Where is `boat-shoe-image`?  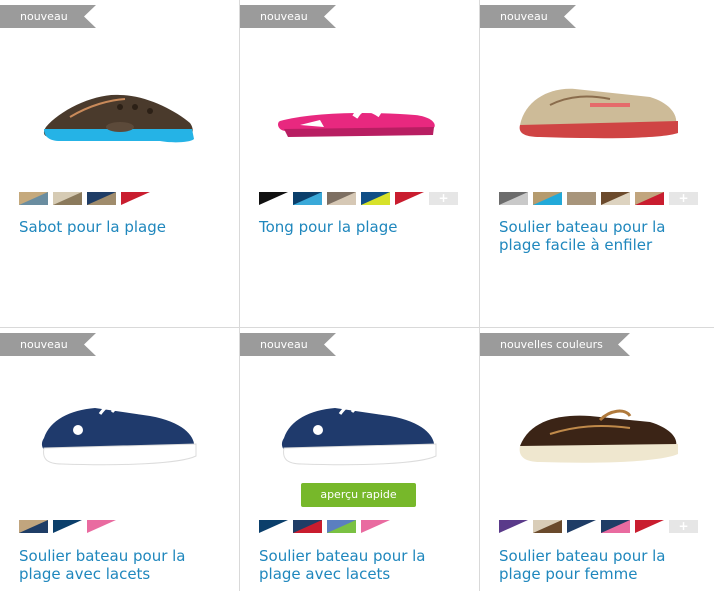 boat-shoe-image is located at coordinates (597, 435).